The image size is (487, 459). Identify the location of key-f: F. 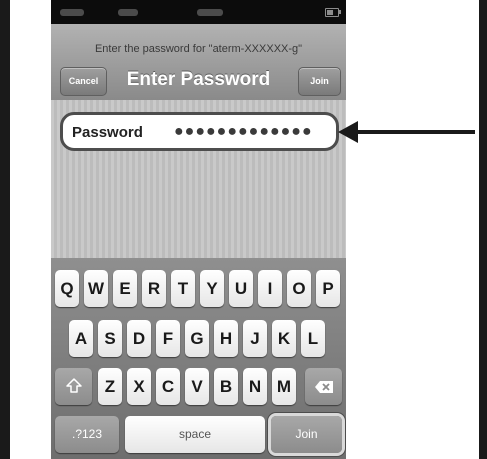
(168, 338).